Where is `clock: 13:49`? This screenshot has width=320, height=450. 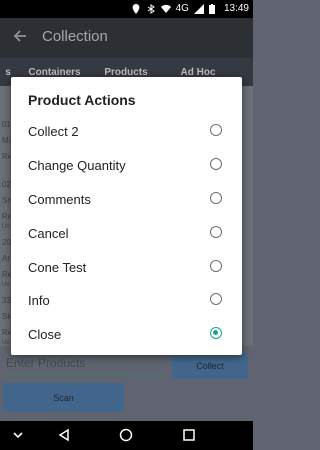
clock: 13:49 is located at coordinates (236, 8).